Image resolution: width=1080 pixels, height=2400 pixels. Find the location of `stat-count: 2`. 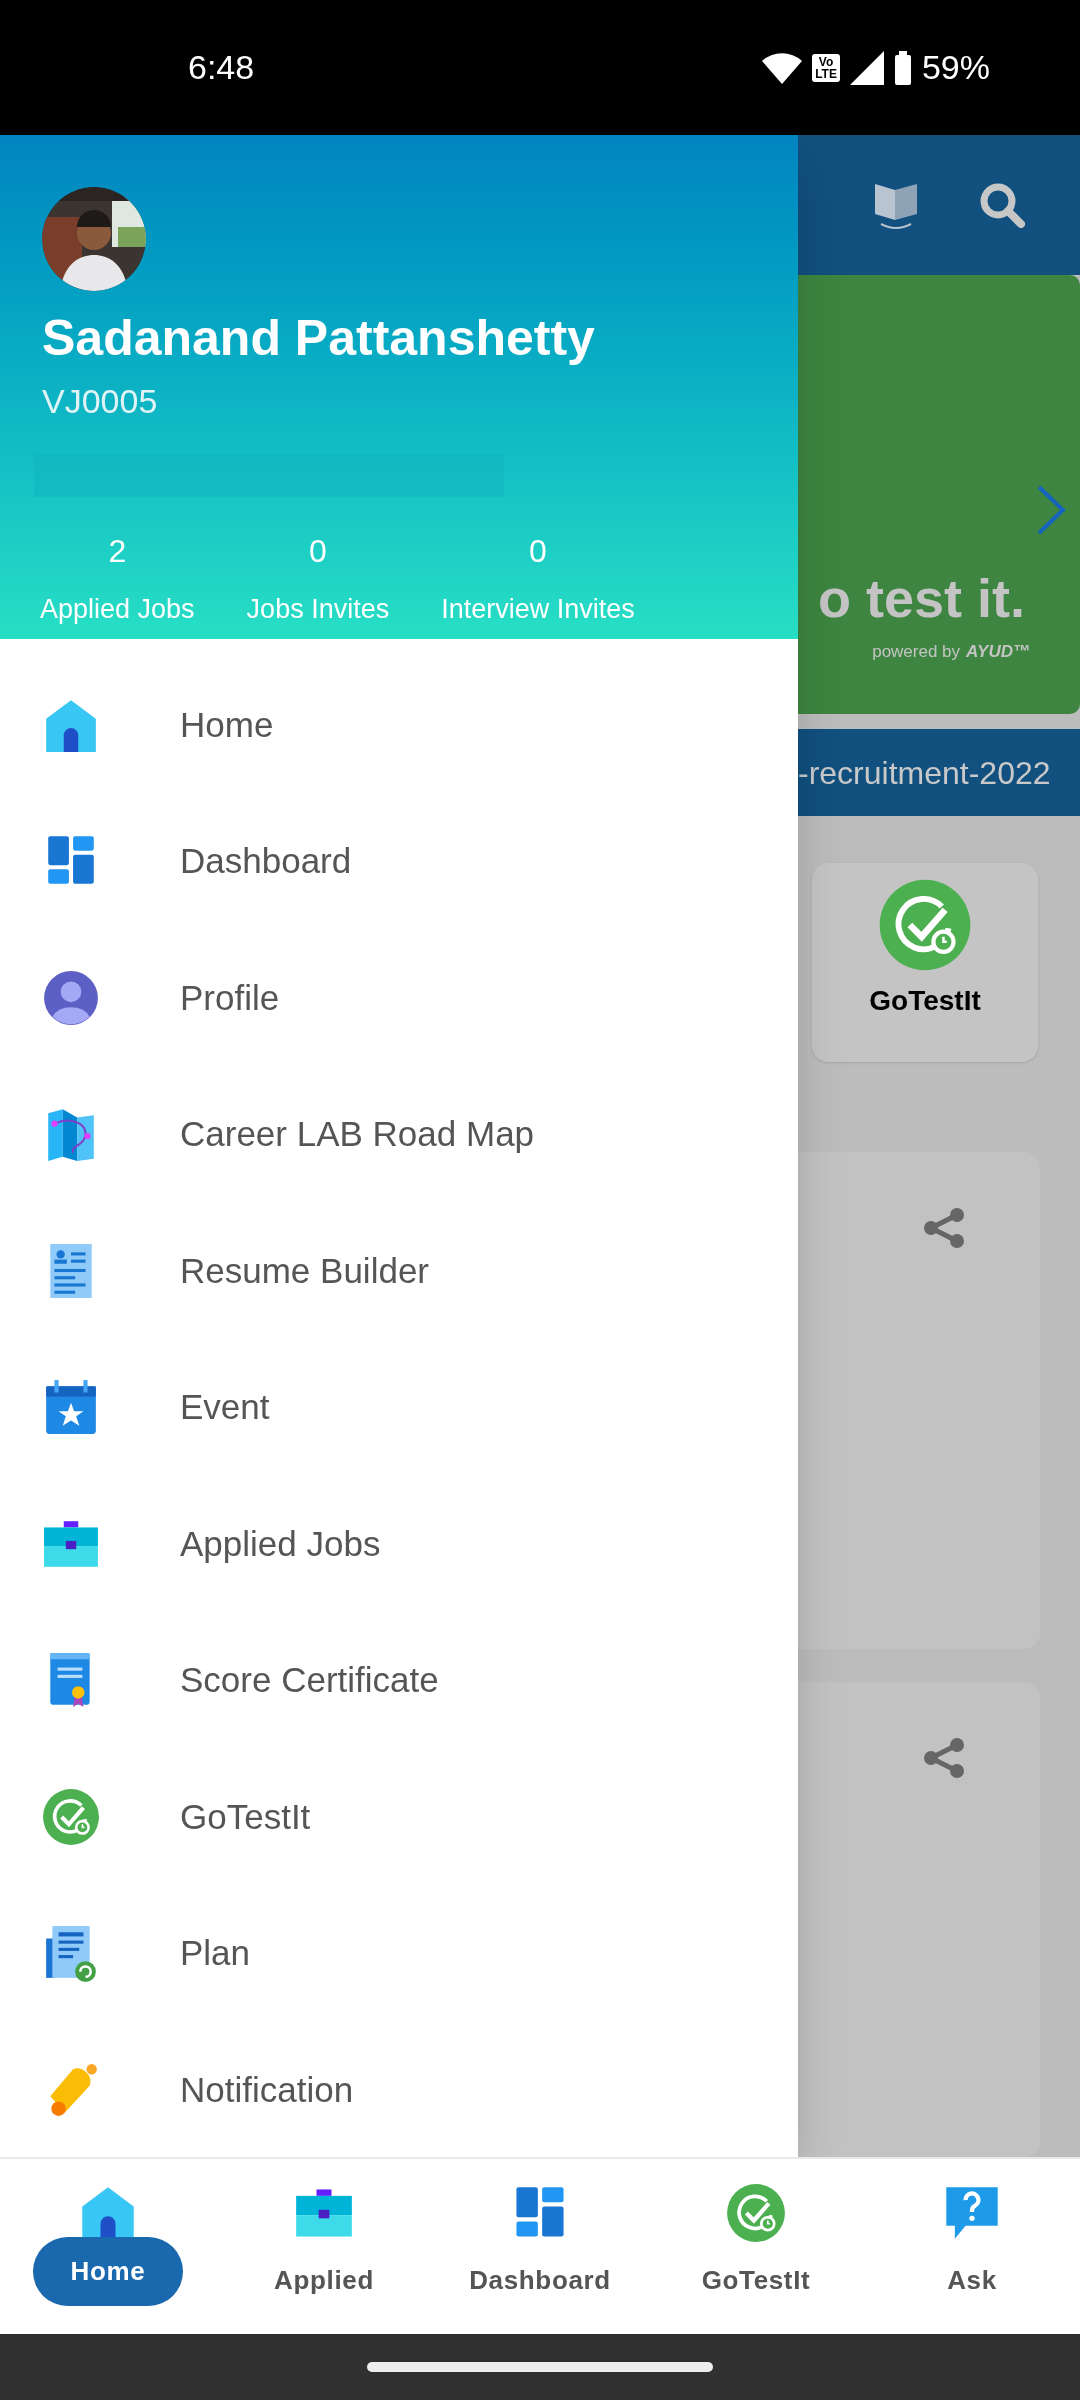

stat-count: 2 is located at coordinates (117, 551).